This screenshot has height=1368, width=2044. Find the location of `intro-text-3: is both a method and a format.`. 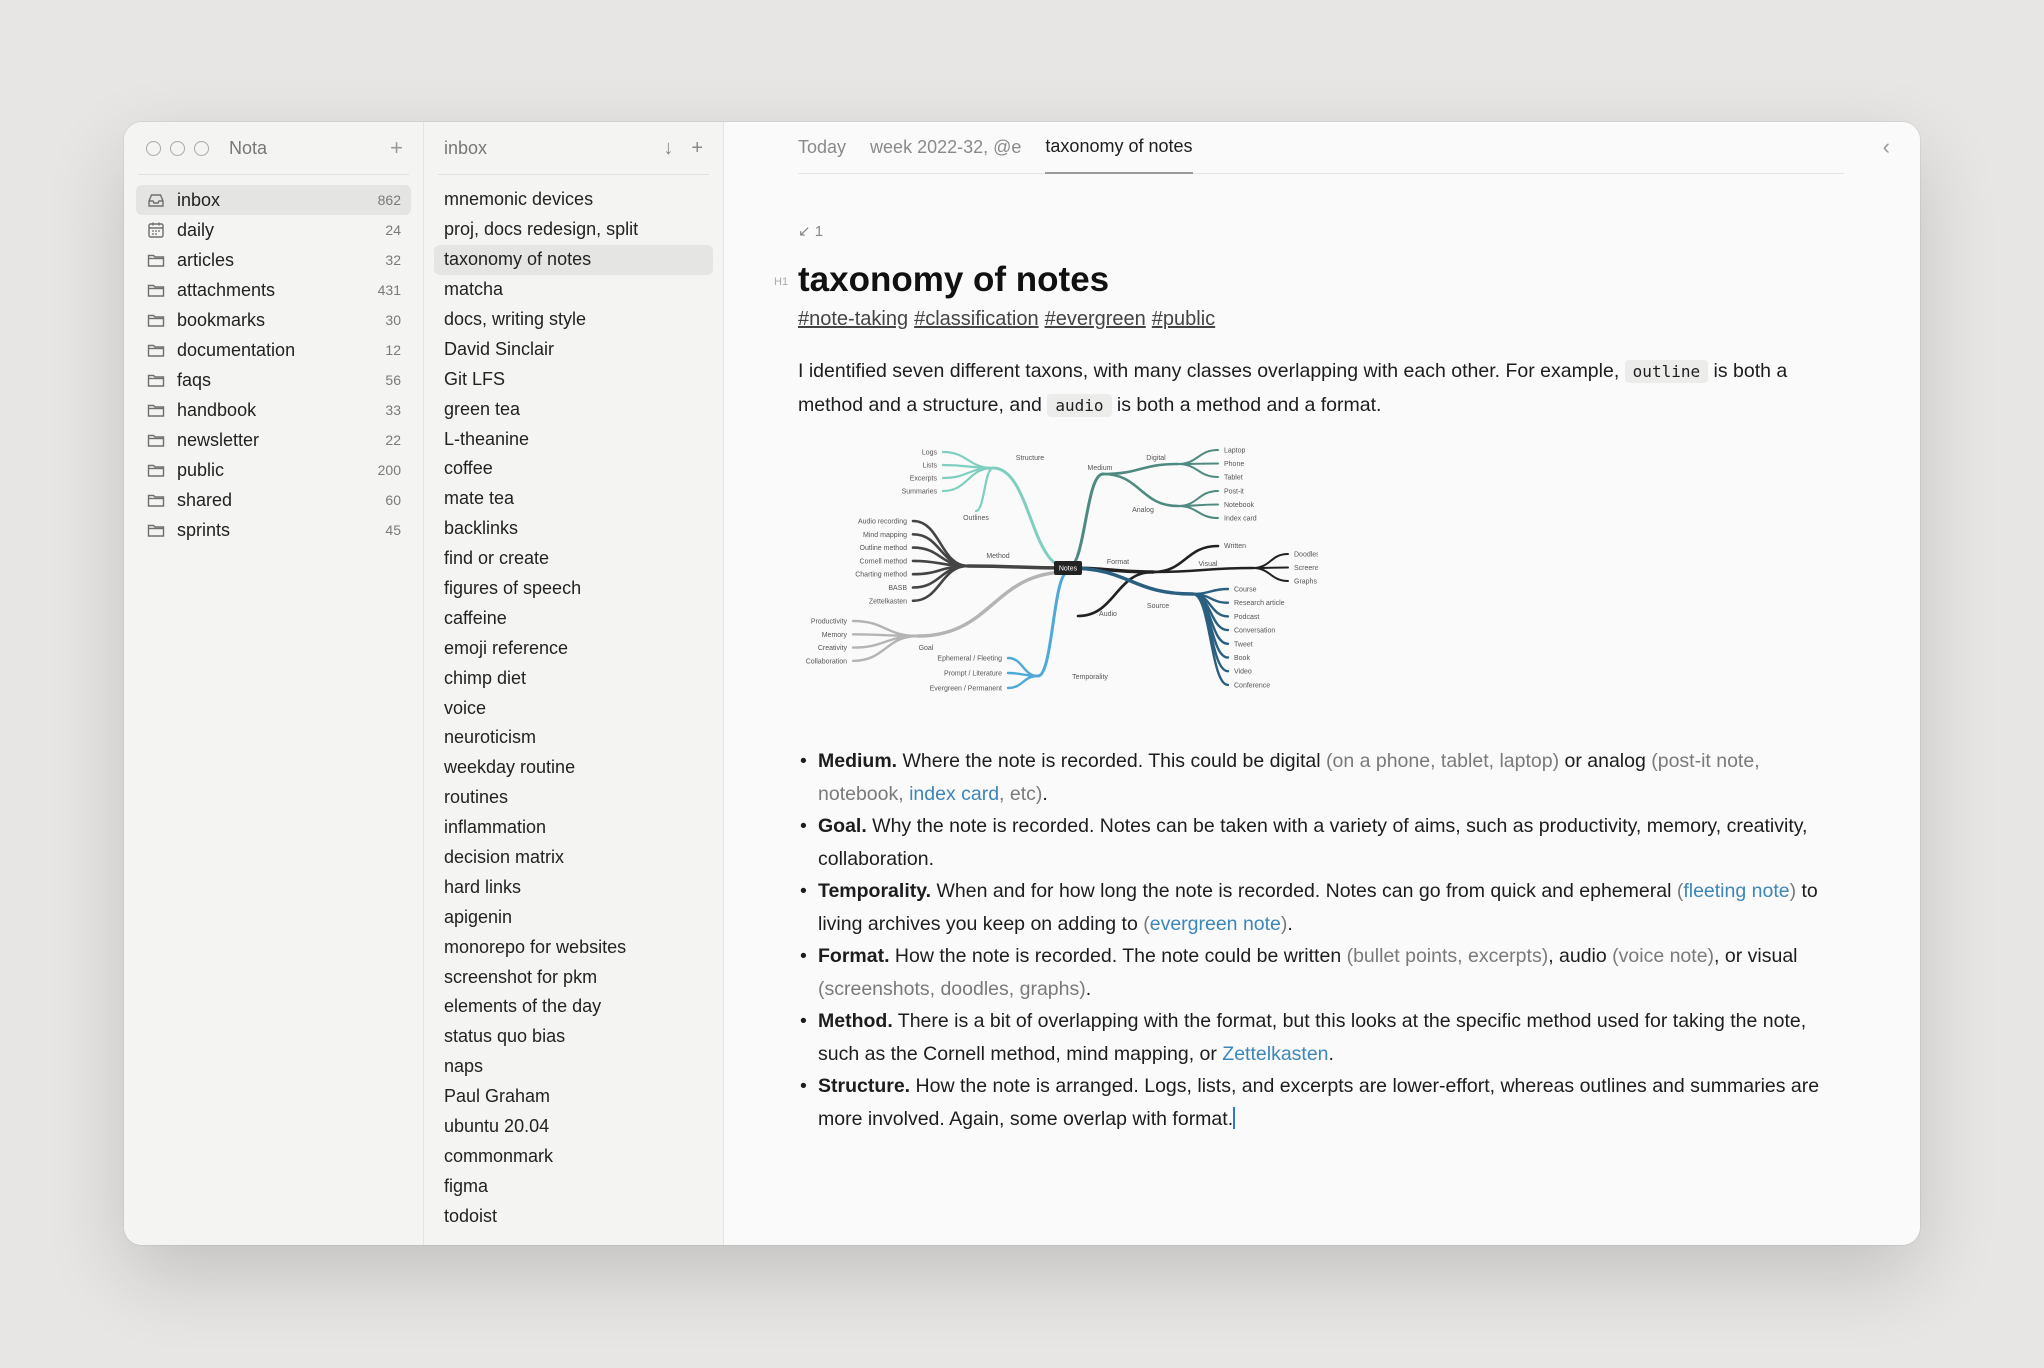

intro-text-3: is both a method and a format. is located at coordinates (1246, 404).